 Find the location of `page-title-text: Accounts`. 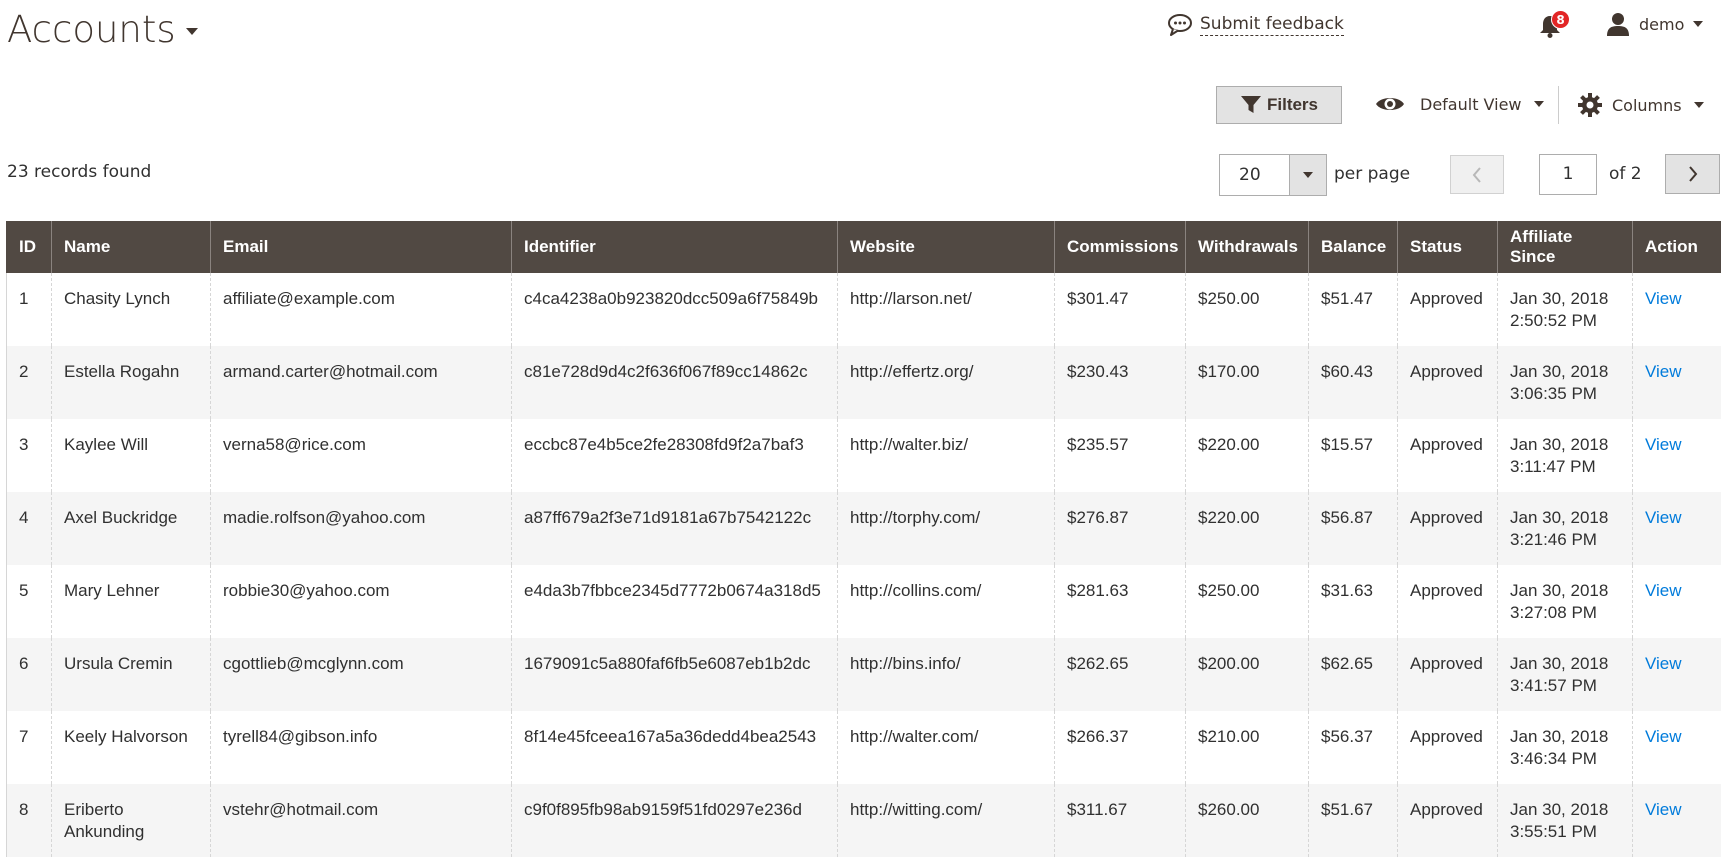

page-title-text: Accounts is located at coordinates (91, 29).